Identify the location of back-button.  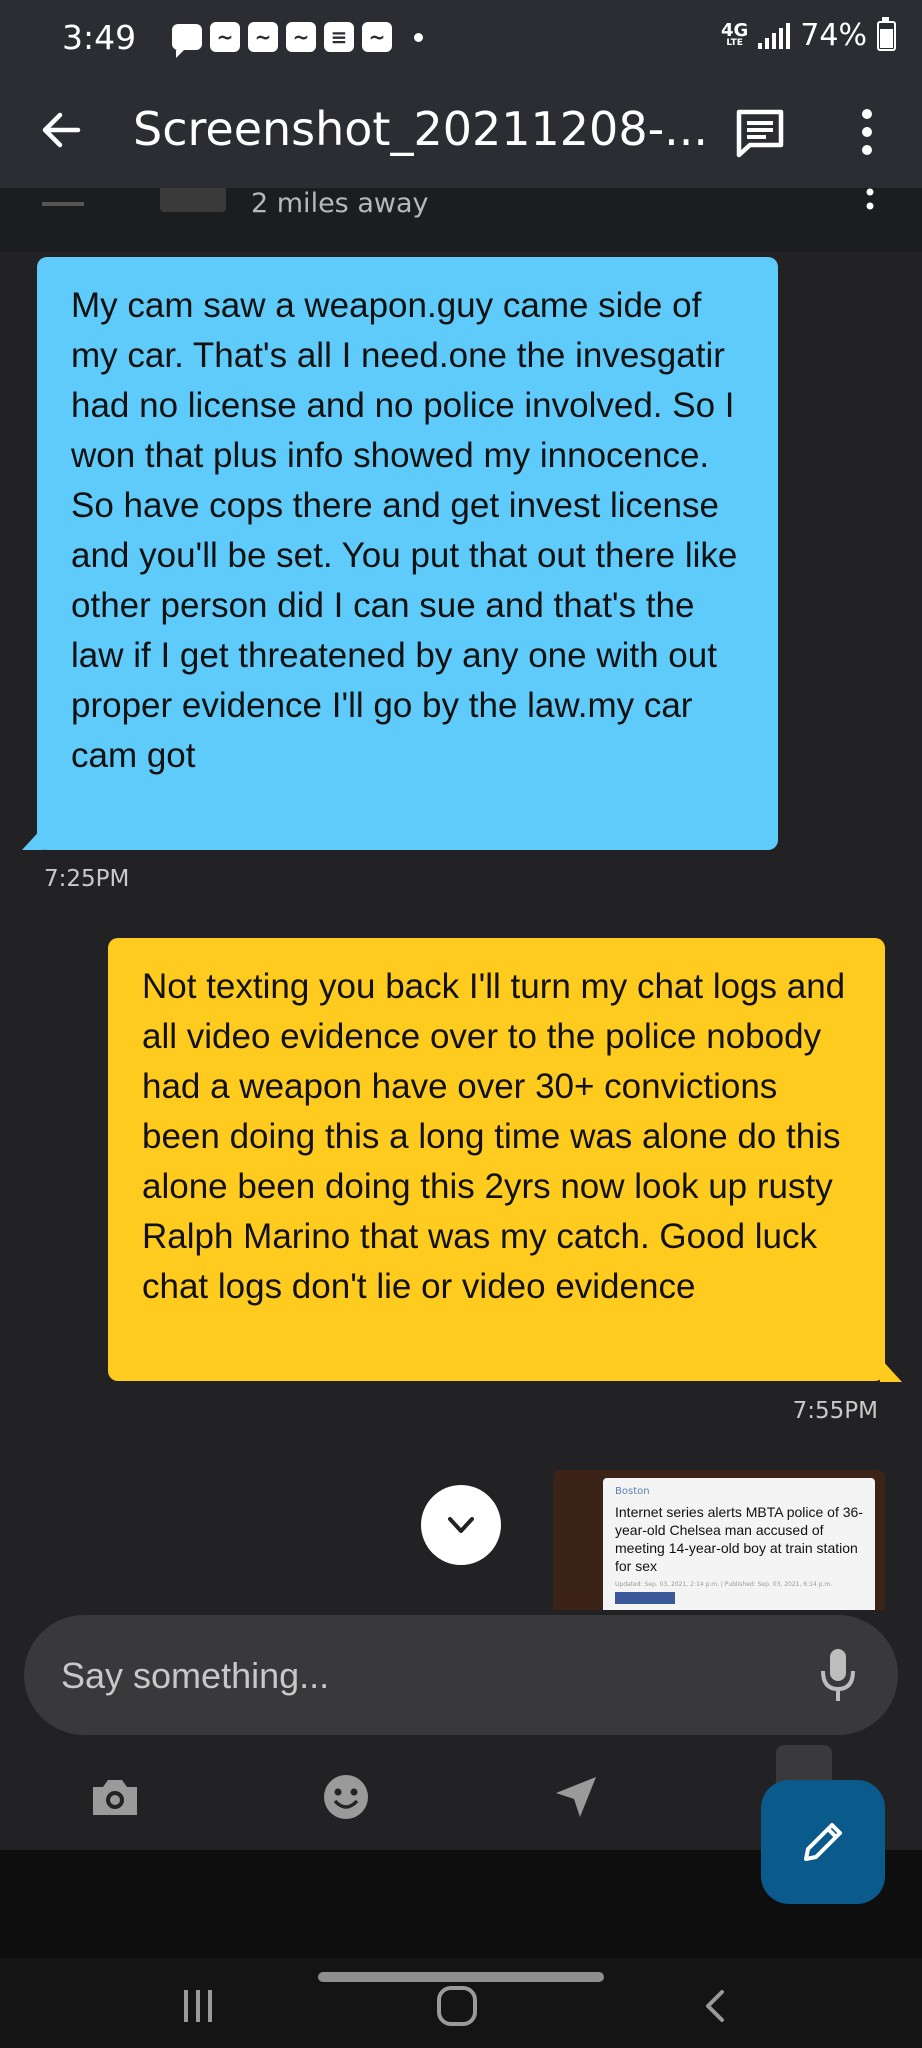
(64, 130).